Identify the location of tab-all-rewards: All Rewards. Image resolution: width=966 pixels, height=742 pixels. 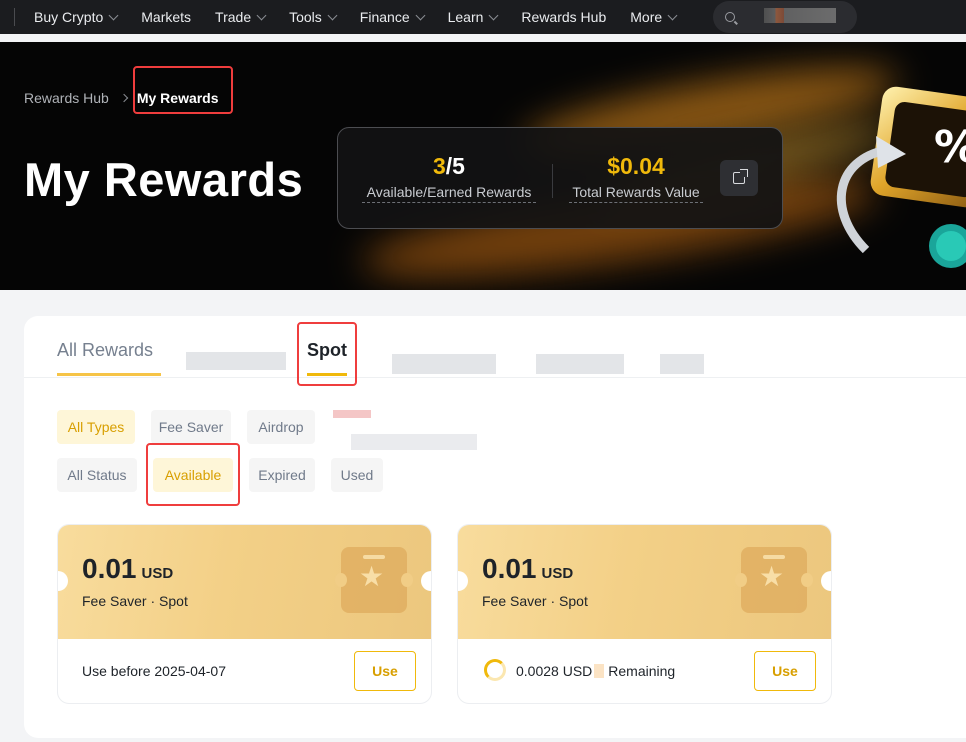
(105, 350).